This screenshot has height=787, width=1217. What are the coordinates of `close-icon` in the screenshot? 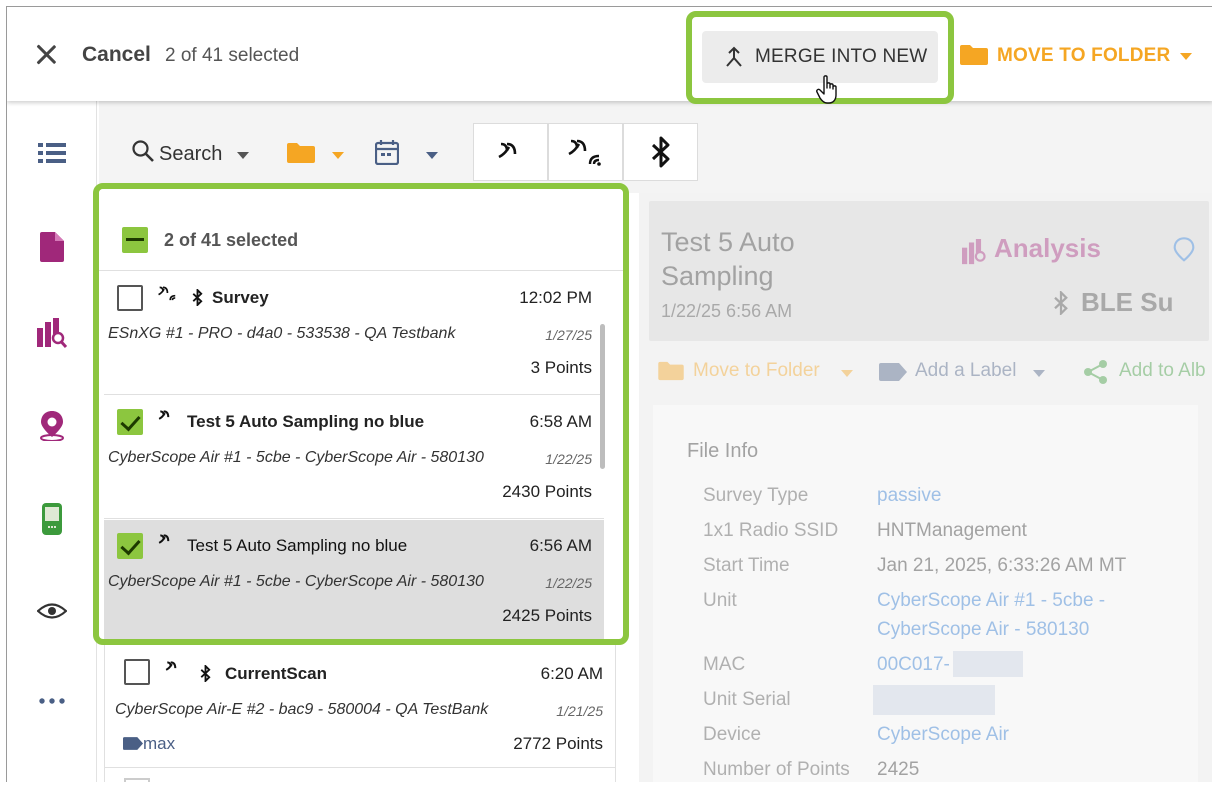 It's located at (46, 54).